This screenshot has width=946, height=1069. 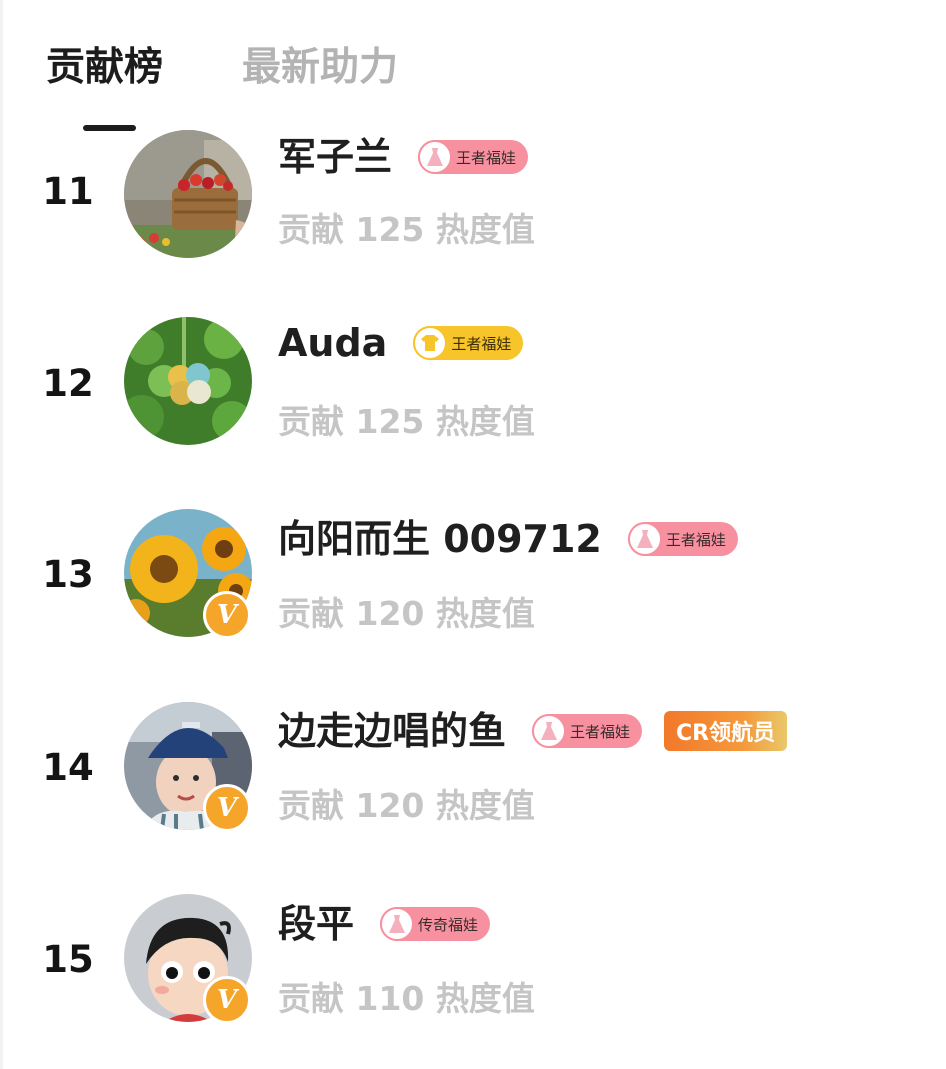 I want to click on rank-number: 15, so click(x=68, y=959).